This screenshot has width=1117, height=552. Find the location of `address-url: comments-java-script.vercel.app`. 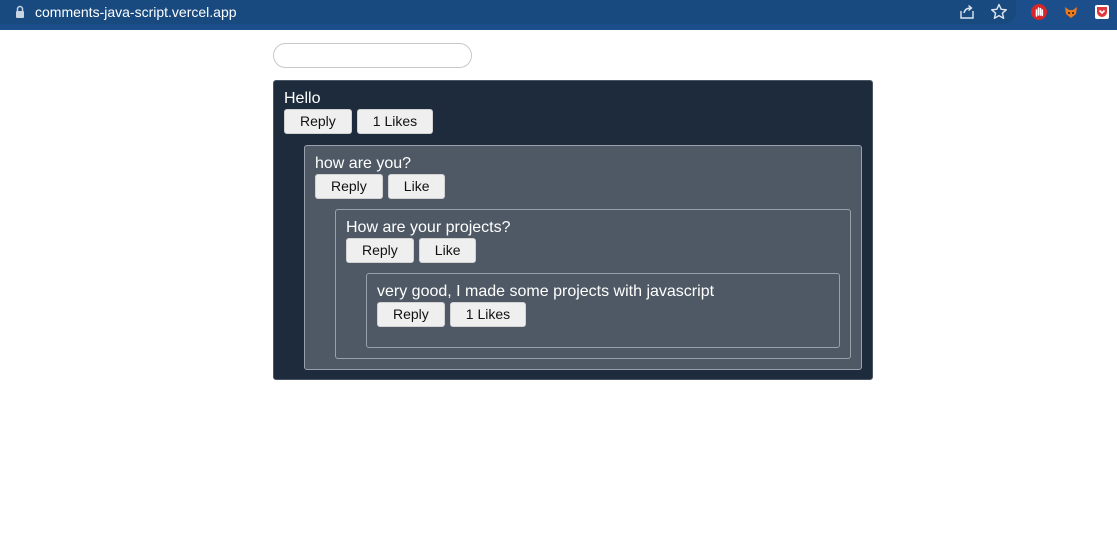

address-url: comments-java-script.vercel.app is located at coordinates (136, 12).